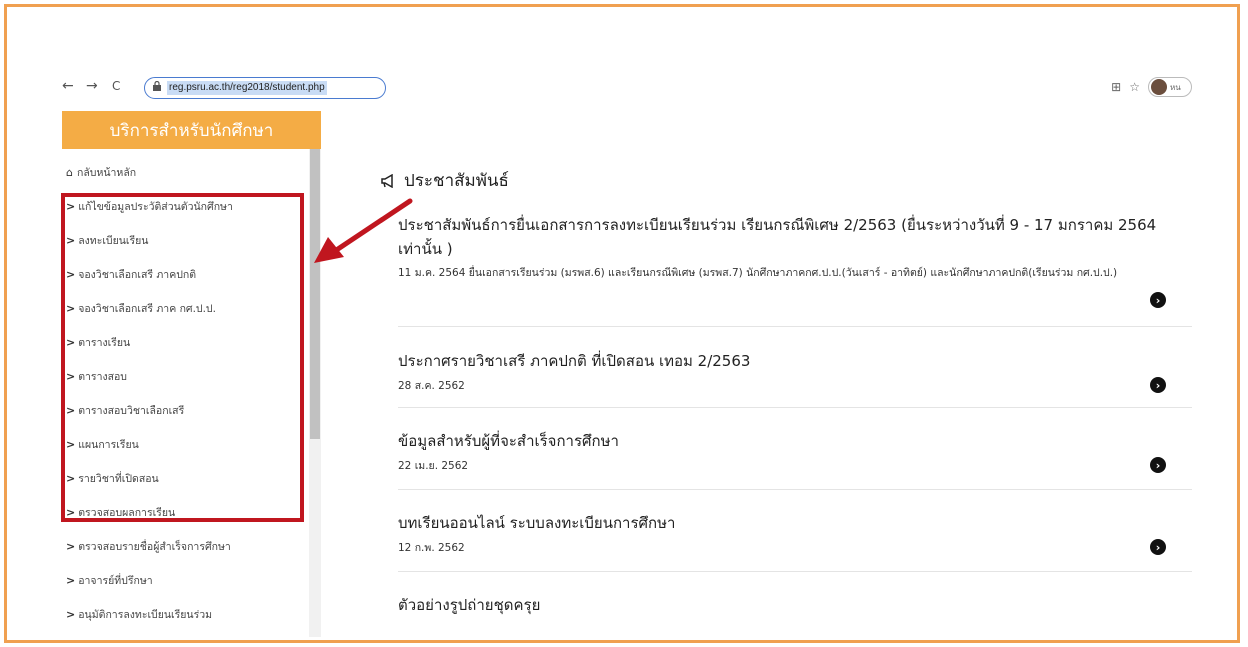 Image resolution: width=1248 pixels, height=647 pixels. I want to click on sidebar-item-label: อาจารย์ที่ปรึกษา, so click(115, 581).